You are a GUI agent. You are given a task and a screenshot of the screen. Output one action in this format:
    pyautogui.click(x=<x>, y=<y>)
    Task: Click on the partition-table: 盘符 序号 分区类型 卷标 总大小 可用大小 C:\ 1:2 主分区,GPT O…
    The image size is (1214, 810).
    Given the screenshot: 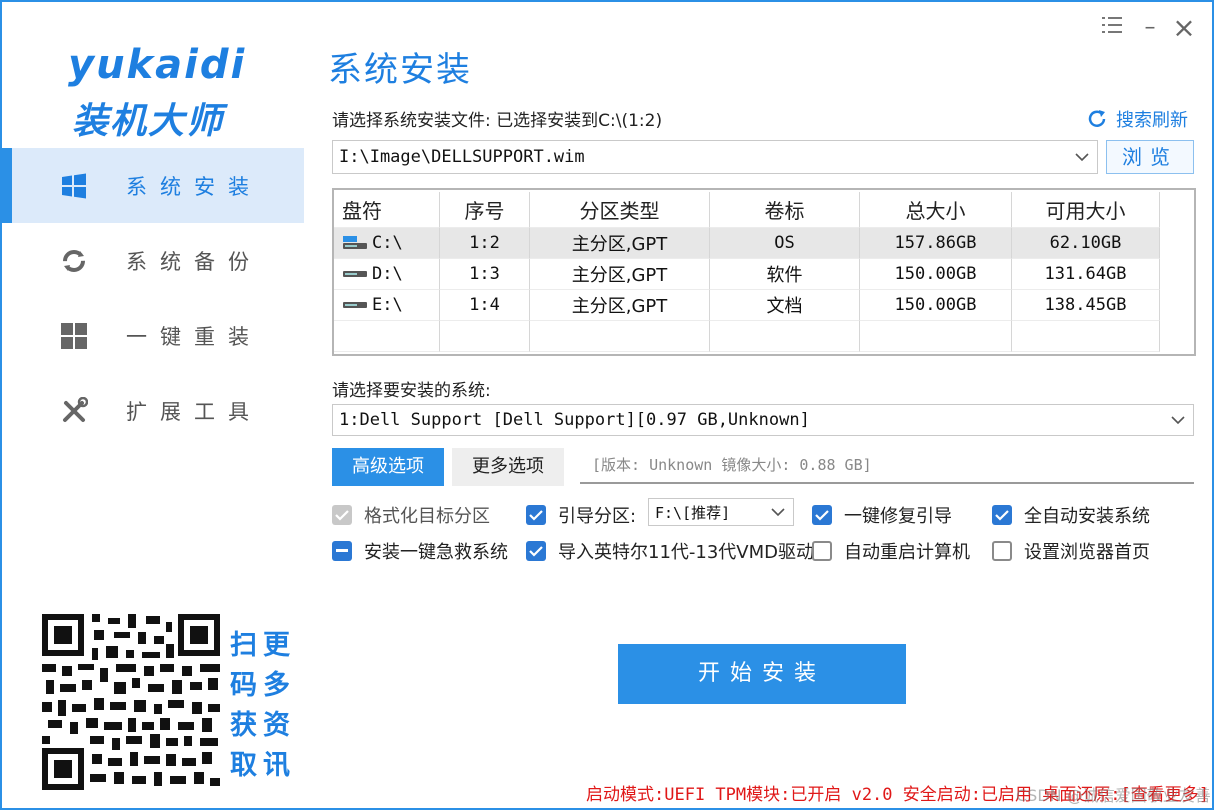 What is the action you would take?
    pyautogui.click(x=764, y=272)
    